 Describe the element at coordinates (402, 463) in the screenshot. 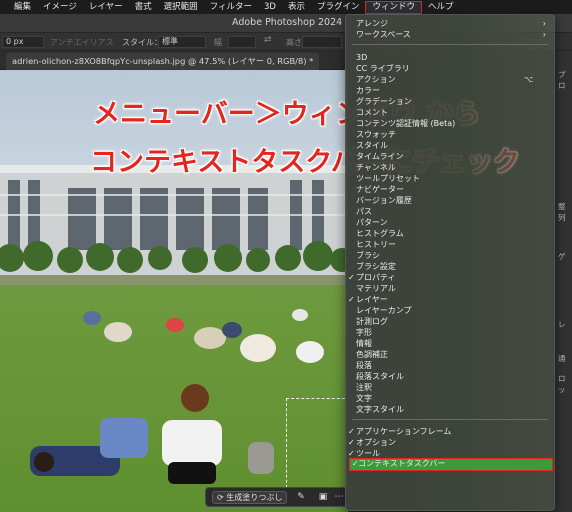

I see `menu-item-label: コンテキストタスクバー` at that location.